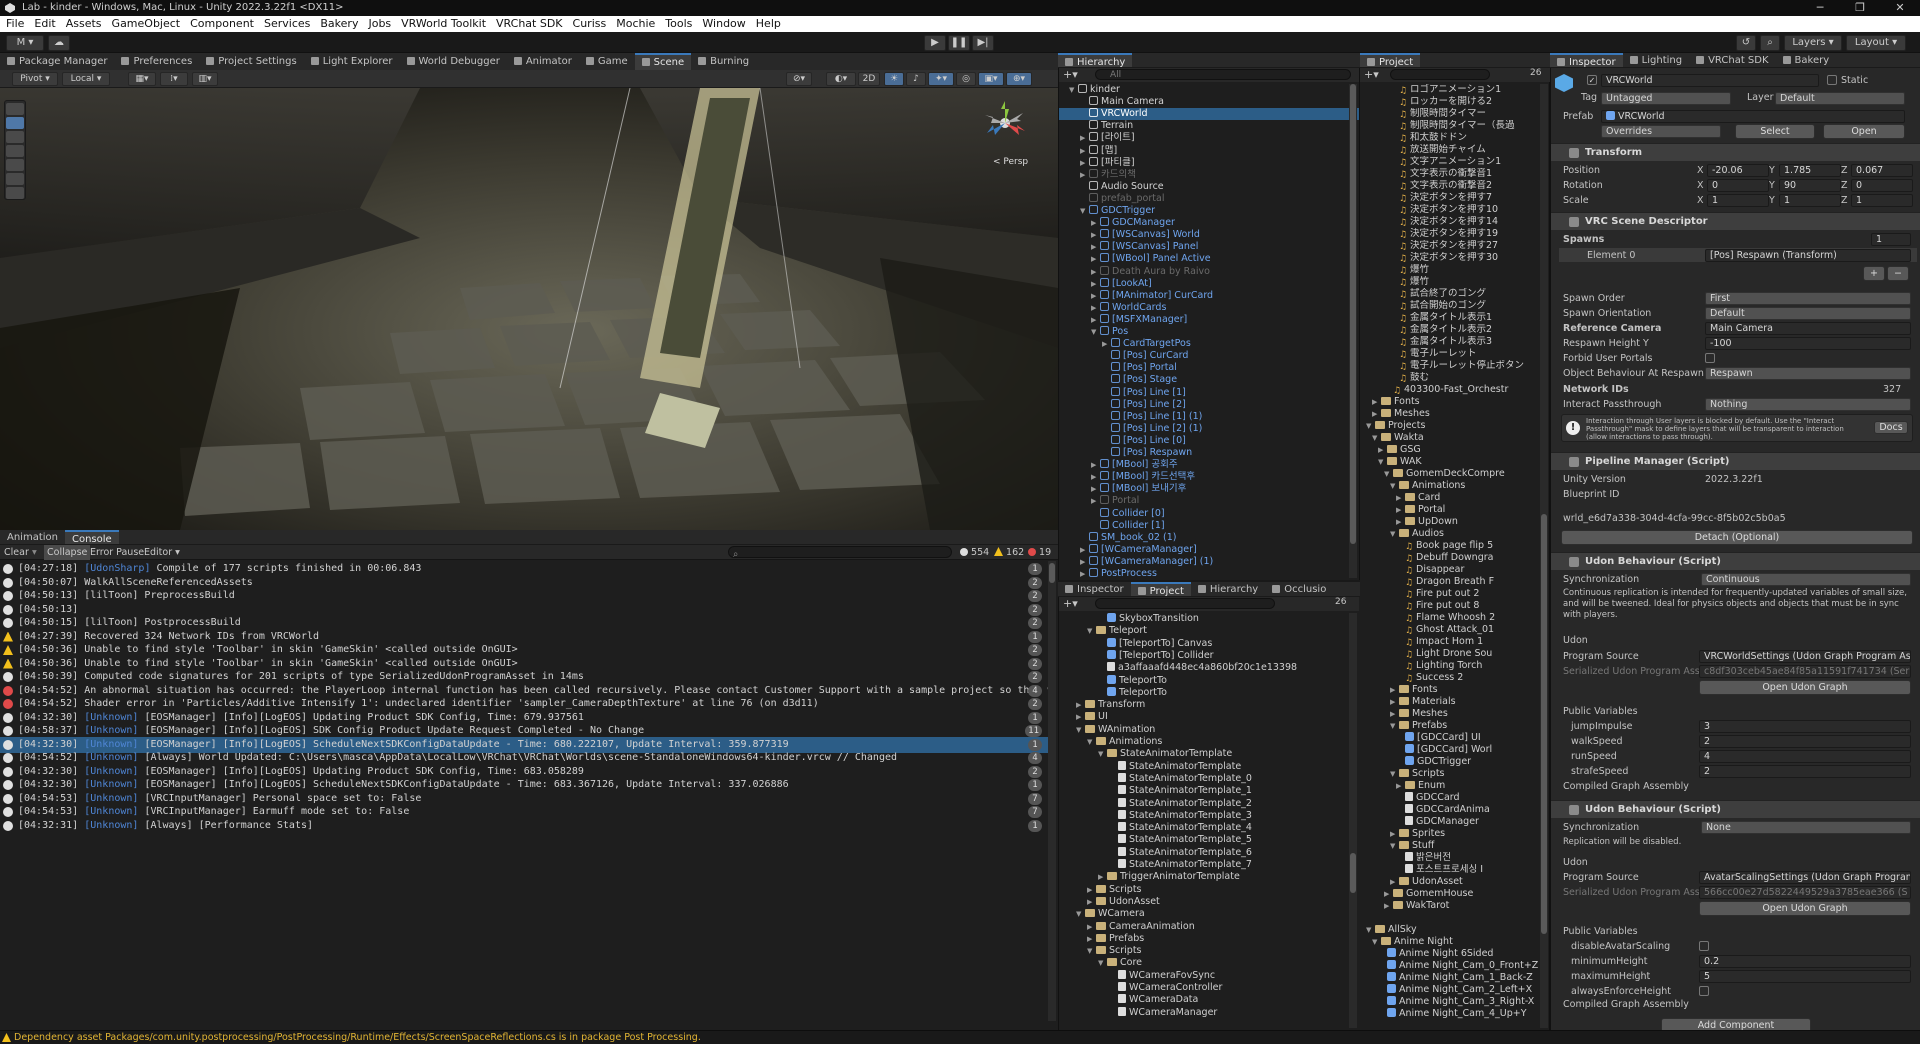 Image resolution: width=1920 pixels, height=1044 pixels. Describe the element at coordinates (1449, 174) in the screenshot. I see `project-item: ♫ 文字表示の衝撃音1` at that location.